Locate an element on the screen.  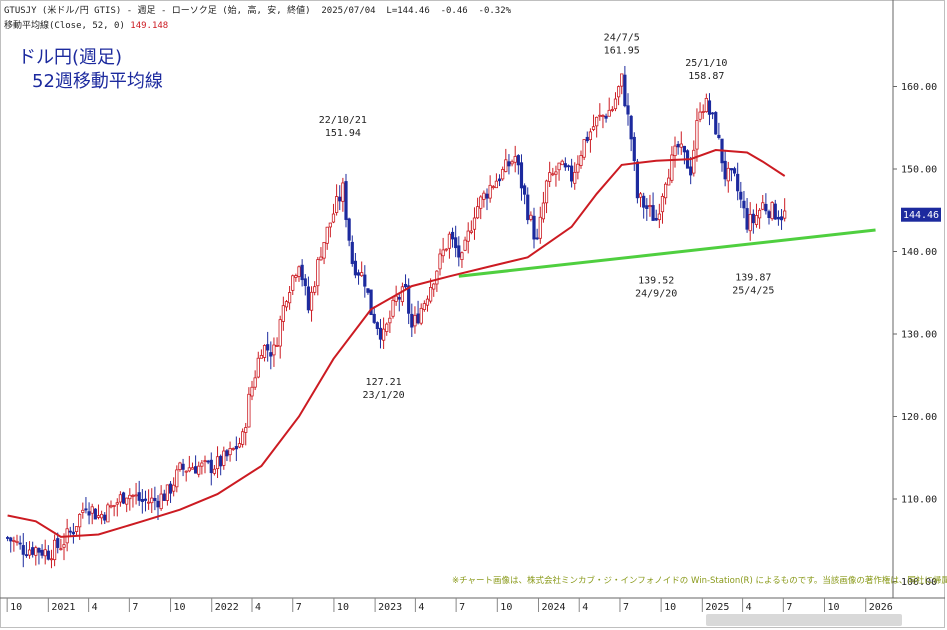
y-tick-label: 140.00 is located at coordinates (919, 252).